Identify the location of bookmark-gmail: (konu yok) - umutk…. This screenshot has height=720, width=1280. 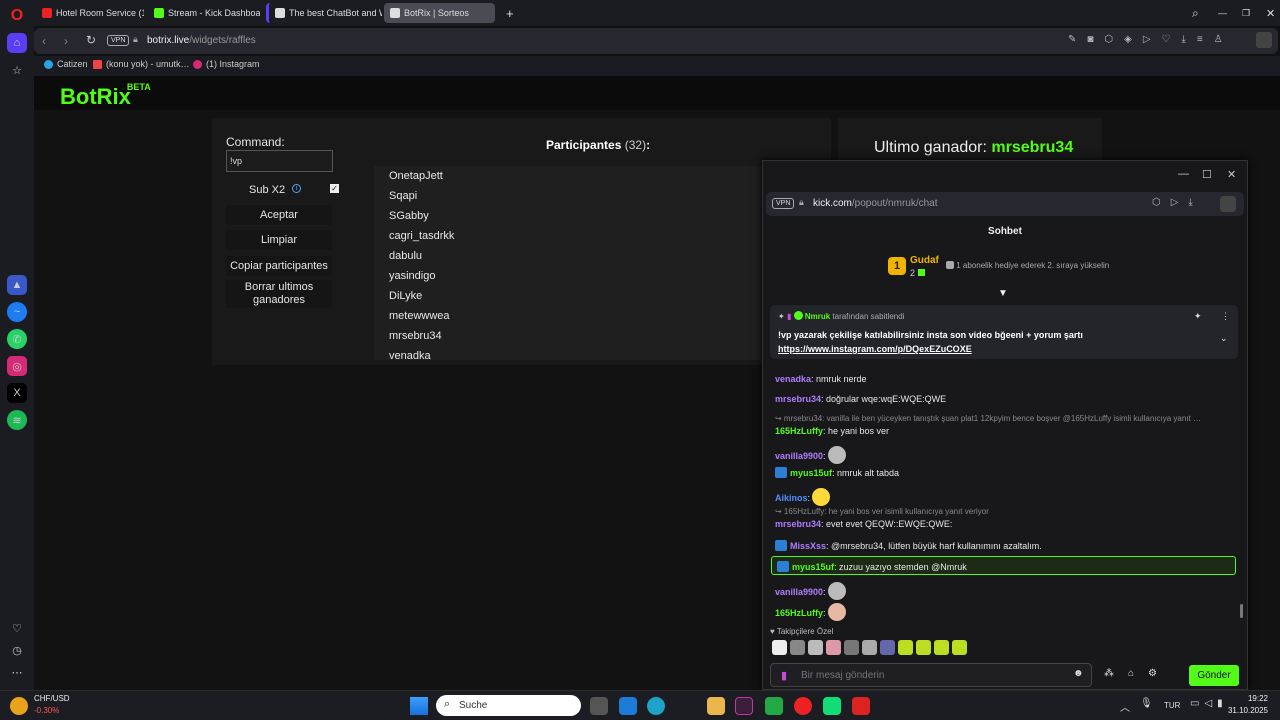
(141, 64).